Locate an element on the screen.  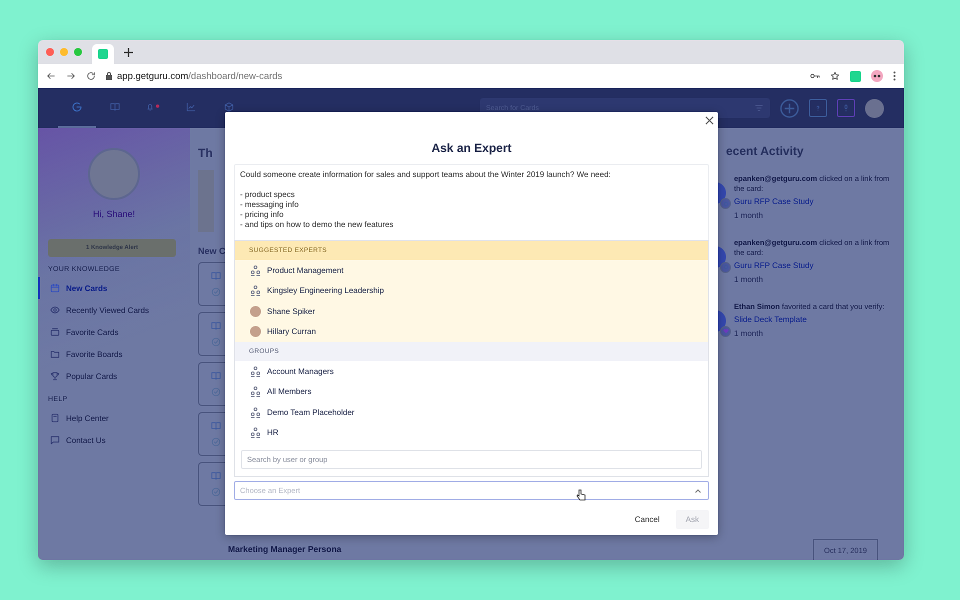
sidebar-item: Contact Us is located at coordinates (114, 440).